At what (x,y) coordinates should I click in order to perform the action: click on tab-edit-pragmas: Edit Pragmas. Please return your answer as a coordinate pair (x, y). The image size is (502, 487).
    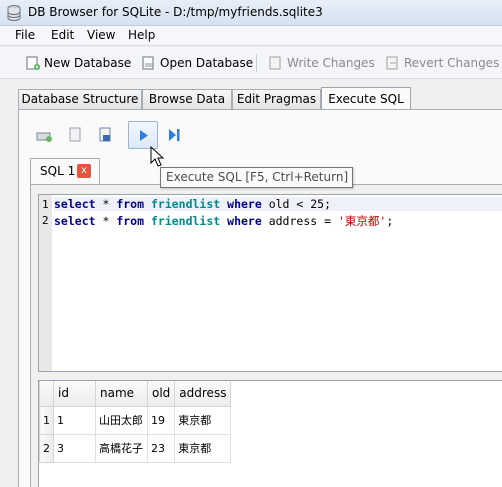
    Looking at the image, I should click on (276, 99).